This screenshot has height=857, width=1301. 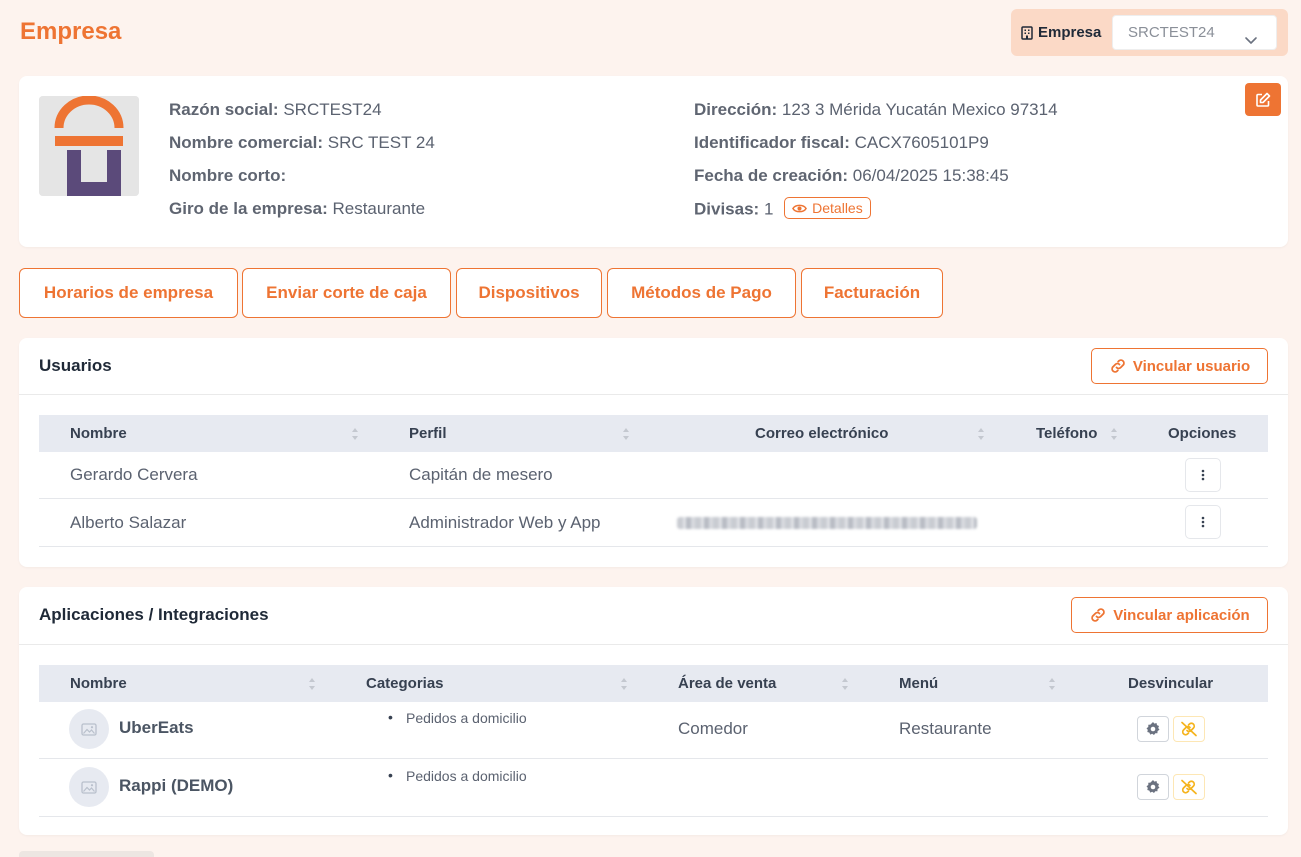 What do you see at coordinates (727, 683) in the screenshot?
I see `col-app-area: Área de venta` at bounding box center [727, 683].